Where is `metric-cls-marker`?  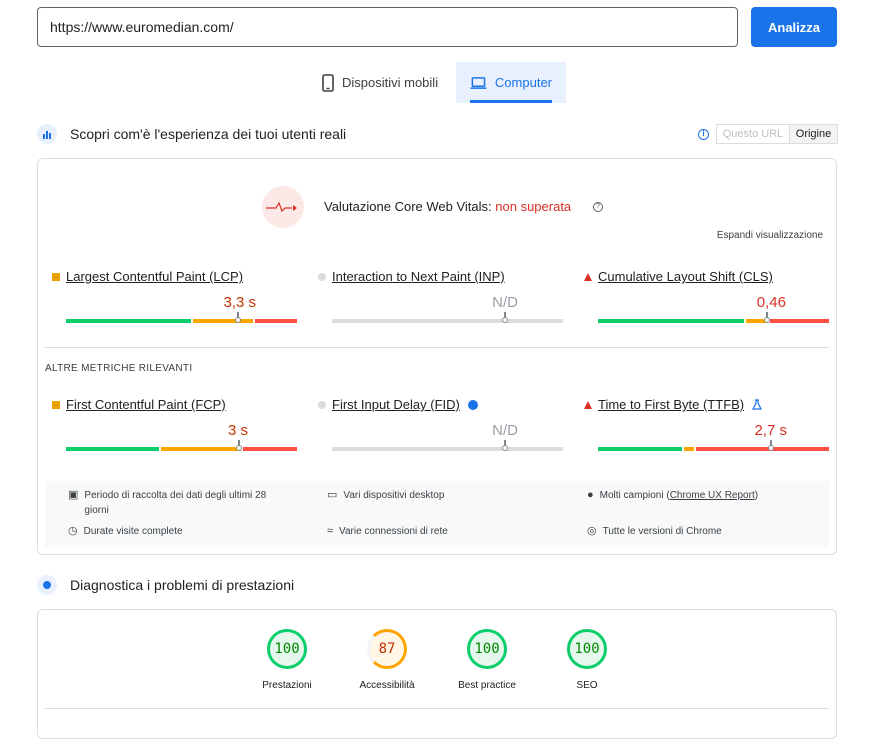 metric-cls-marker is located at coordinates (767, 317).